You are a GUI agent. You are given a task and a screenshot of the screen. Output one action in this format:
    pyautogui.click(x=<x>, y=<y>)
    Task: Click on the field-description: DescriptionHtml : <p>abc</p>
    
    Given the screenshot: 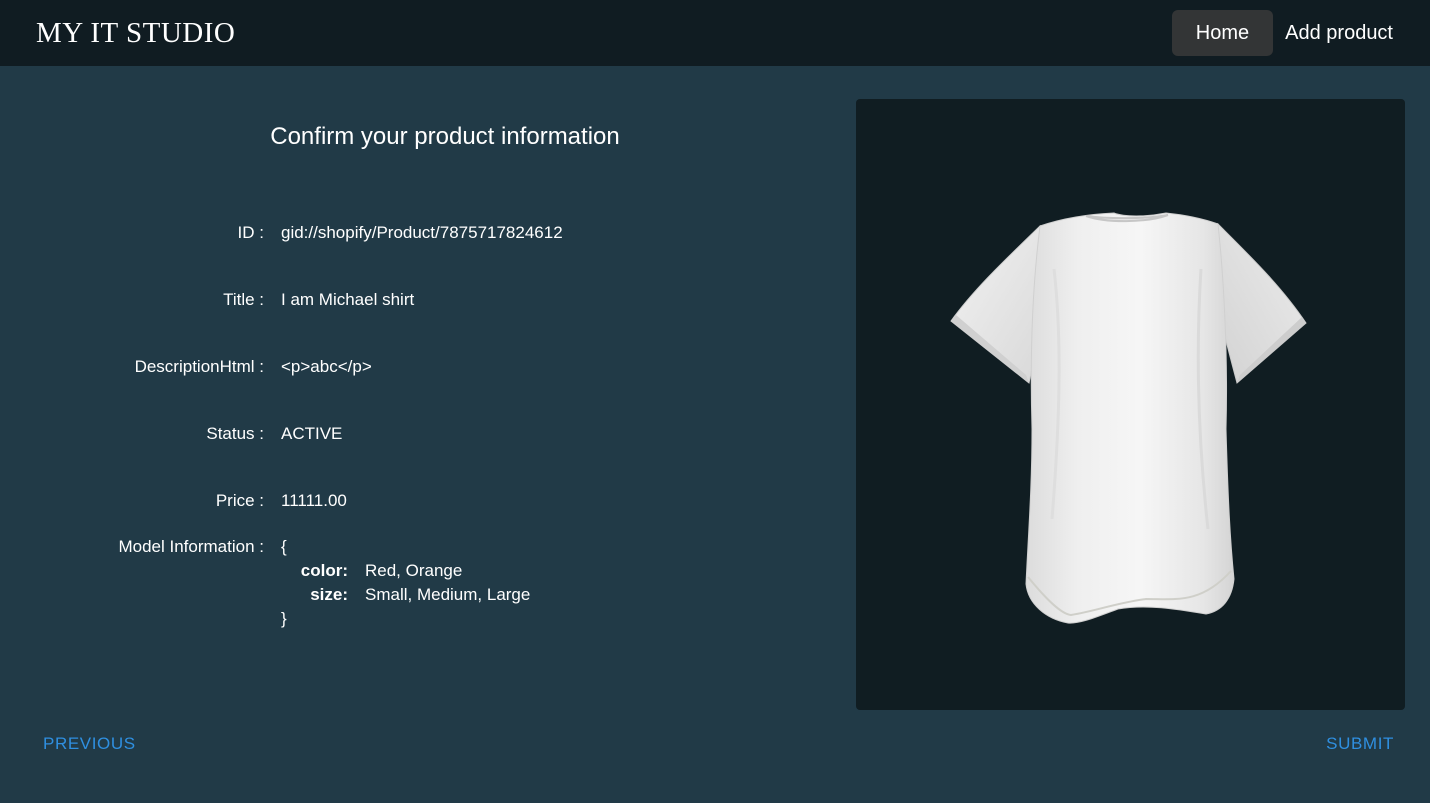 What is the action you would take?
    pyautogui.click(x=430, y=367)
    